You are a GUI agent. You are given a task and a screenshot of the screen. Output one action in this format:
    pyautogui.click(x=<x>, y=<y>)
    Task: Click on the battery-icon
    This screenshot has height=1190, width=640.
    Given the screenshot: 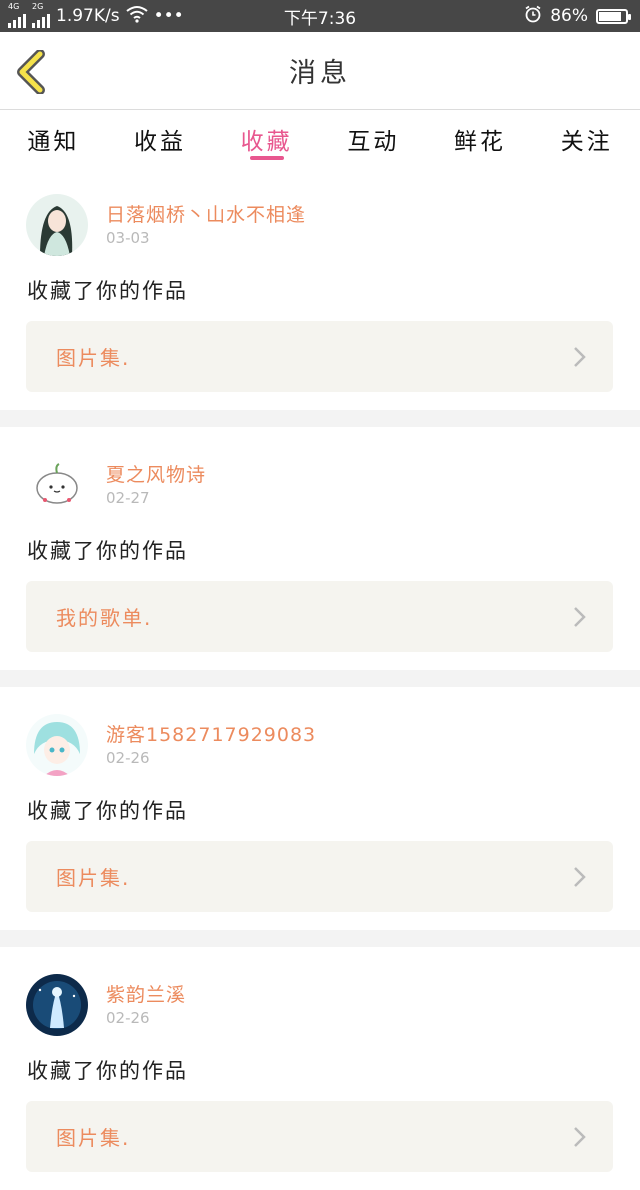 What is the action you would take?
    pyautogui.click(x=613, y=16)
    